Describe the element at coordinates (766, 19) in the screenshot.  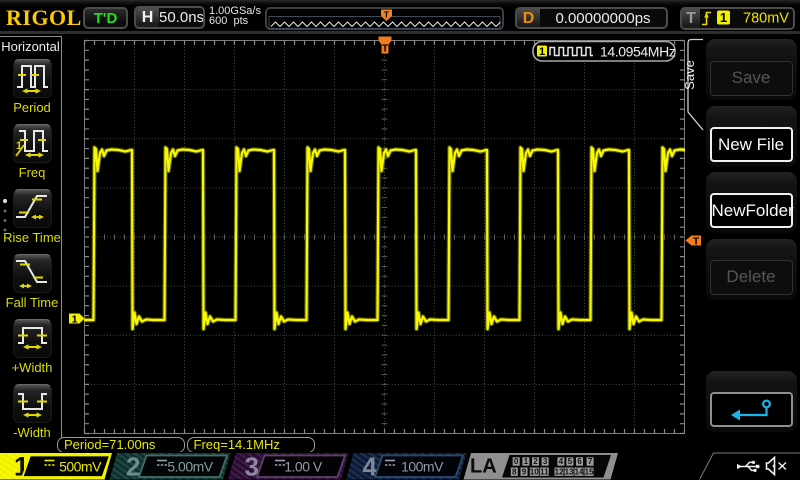
I see `svg-text: 780mV` at that location.